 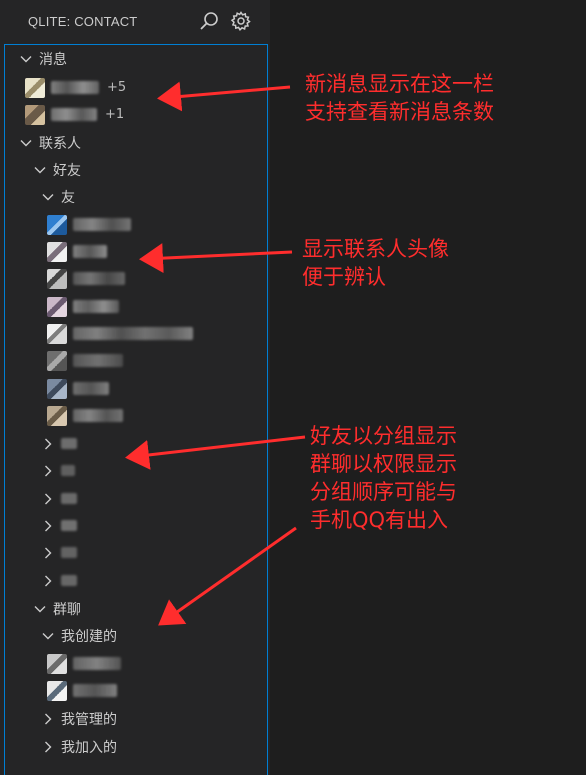 I want to click on tree-label-friends: 好友, so click(x=67, y=170).